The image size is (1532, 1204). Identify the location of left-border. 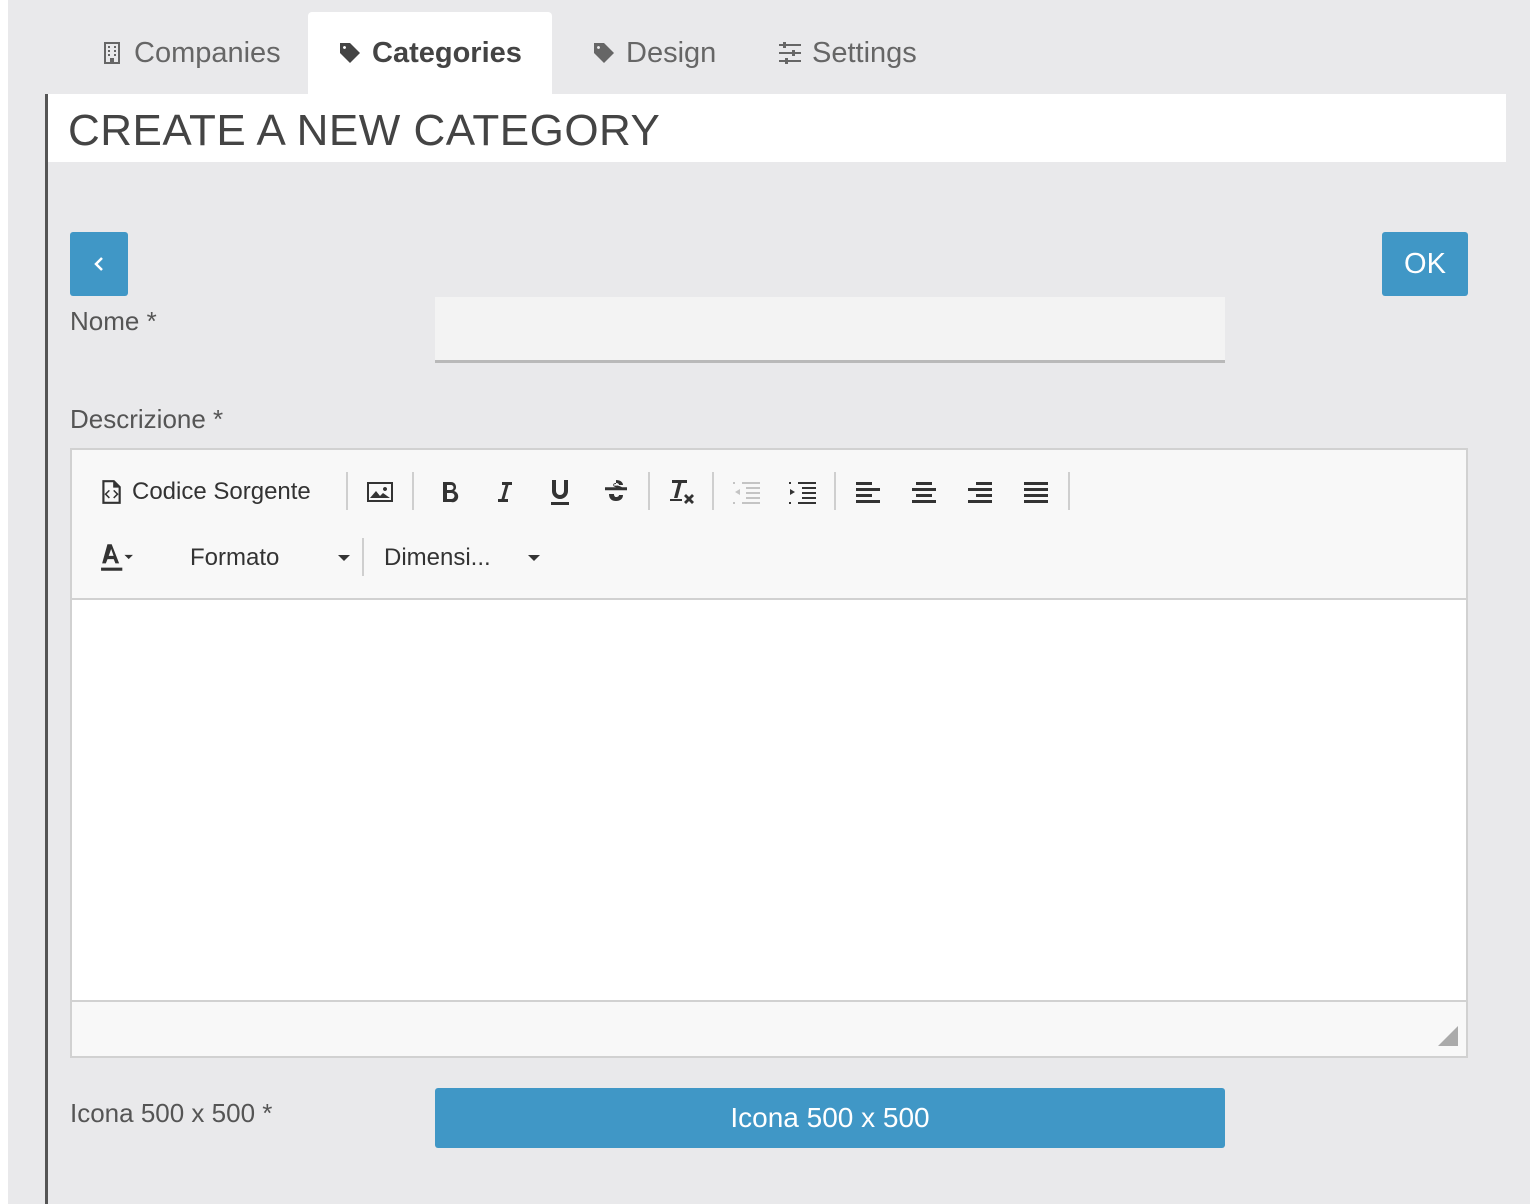
(46, 649).